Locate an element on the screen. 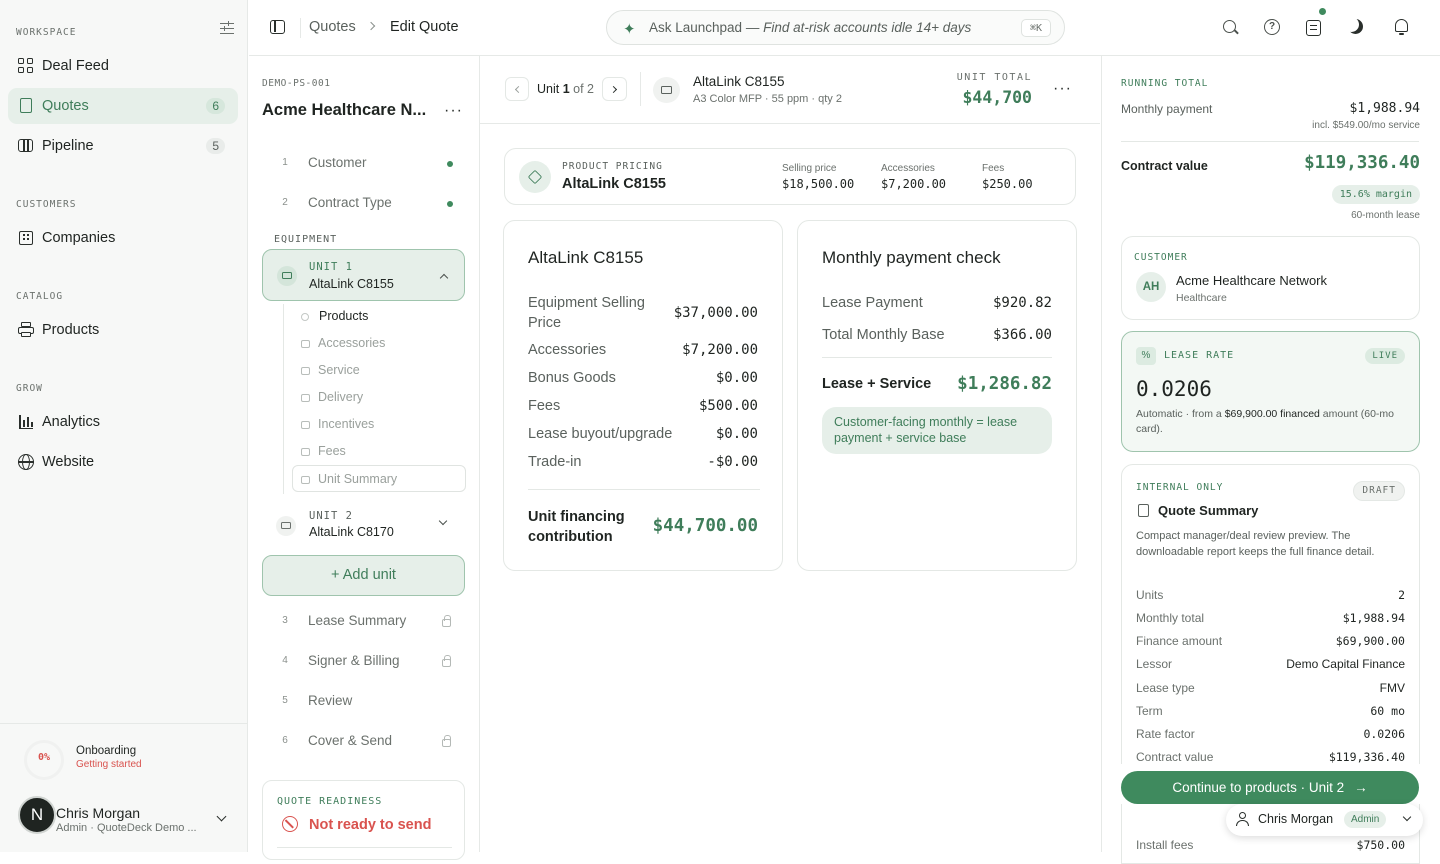 The image size is (1440, 864). add-unit-button: + Add unit is located at coordinates (363, 575).